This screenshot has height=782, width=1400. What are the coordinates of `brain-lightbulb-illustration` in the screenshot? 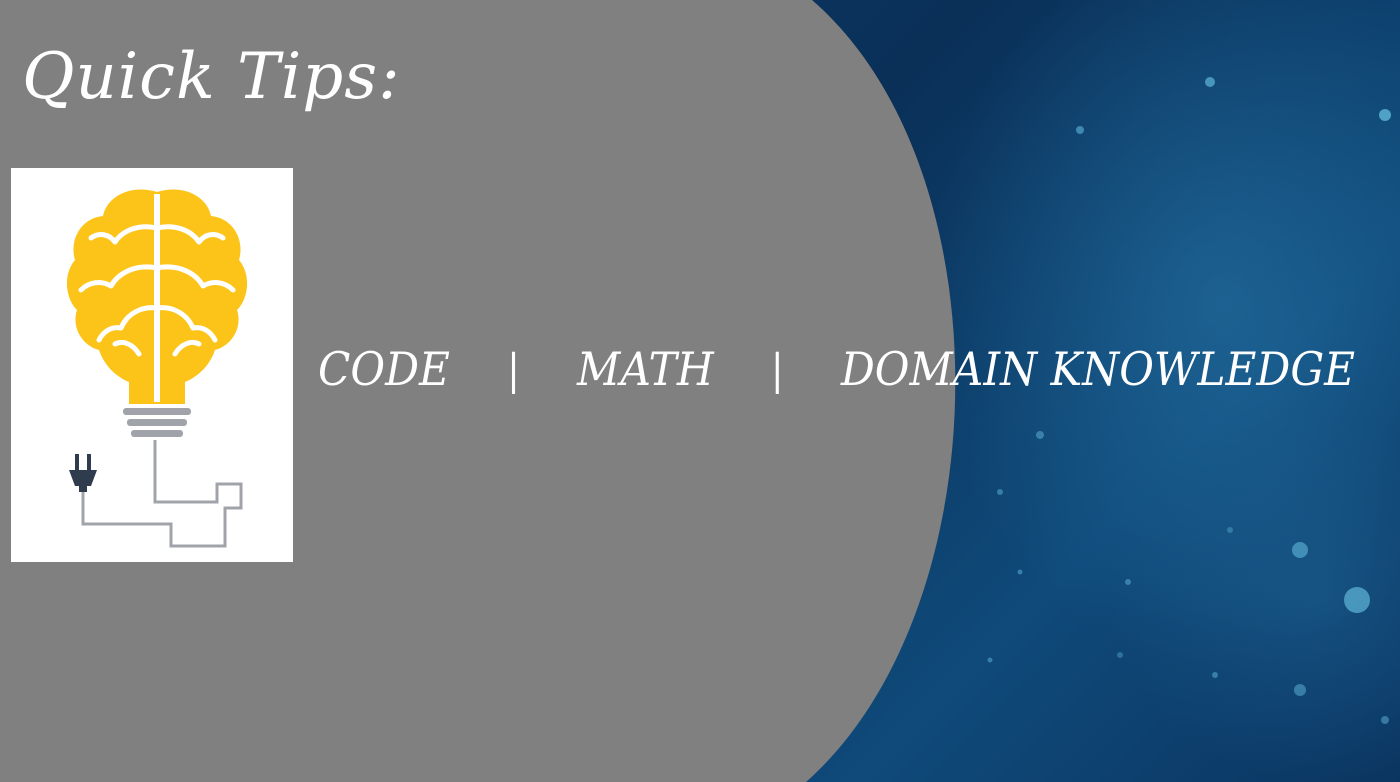 It's located at (152, 365).